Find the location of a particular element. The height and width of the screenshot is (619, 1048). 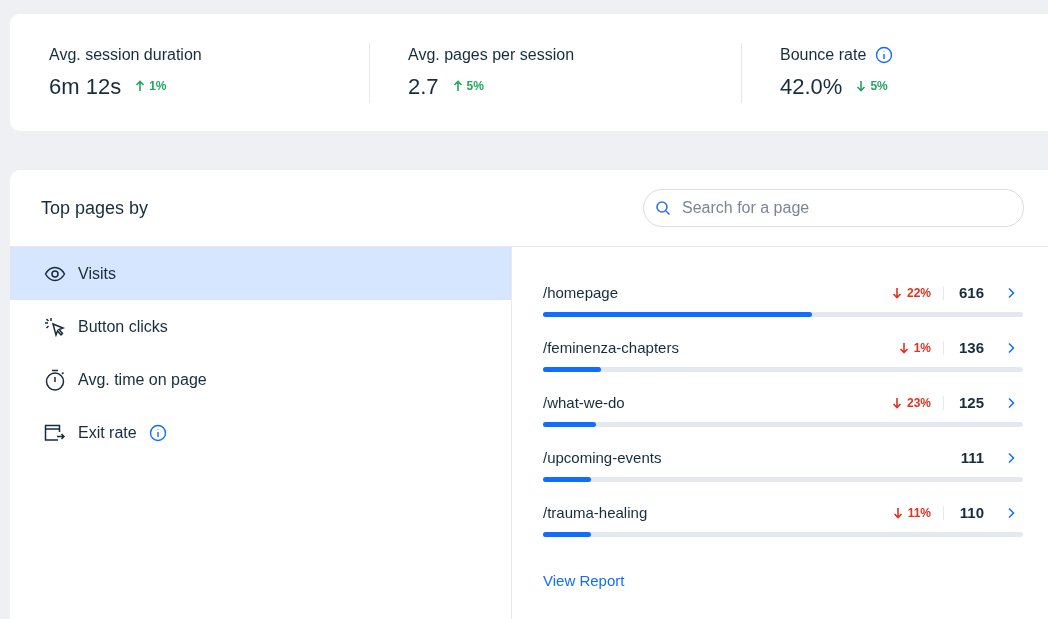

section-title: Top pages by is located at coordinates (95, 208).